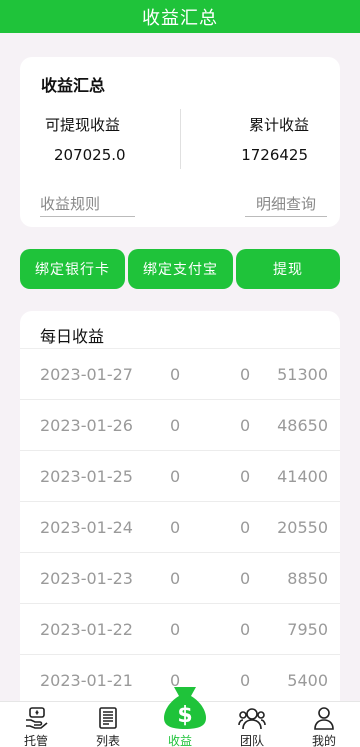 The image size is (360, 747). I want to click on bind-bank-card-button: 绑定银行卡, so click(72, 269).